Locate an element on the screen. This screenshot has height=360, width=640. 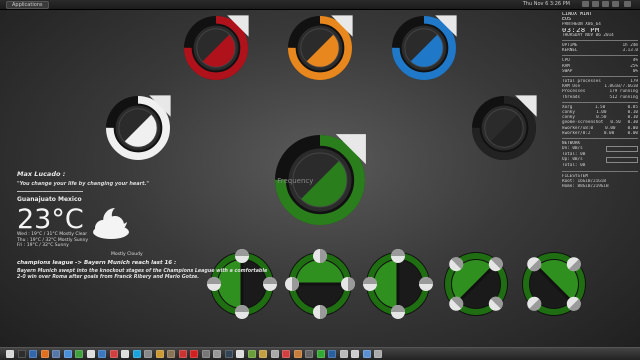
mail-icon is located at coordinates (102, 354).